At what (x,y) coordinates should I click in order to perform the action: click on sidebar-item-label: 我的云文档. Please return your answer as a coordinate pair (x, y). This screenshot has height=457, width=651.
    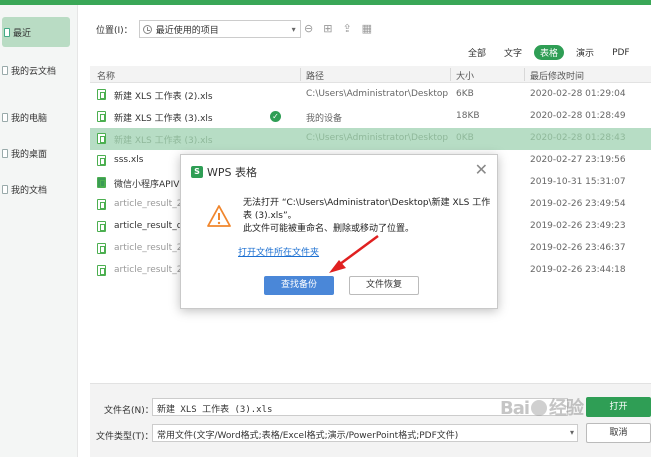
    Looking at the image, I should click on (34, 71).